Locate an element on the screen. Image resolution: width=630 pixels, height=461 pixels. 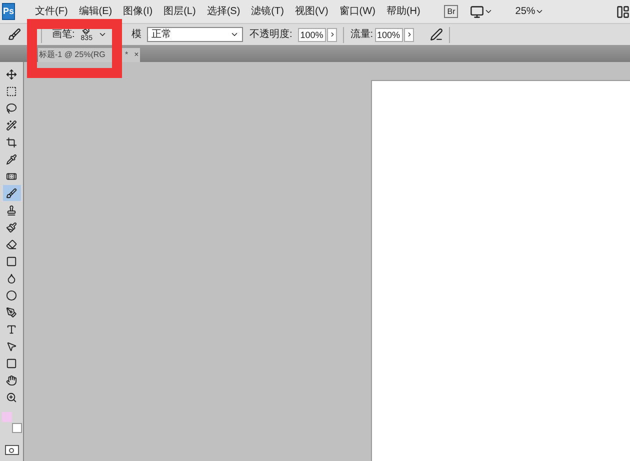
hand-icon is located at coordinates (11, 380).